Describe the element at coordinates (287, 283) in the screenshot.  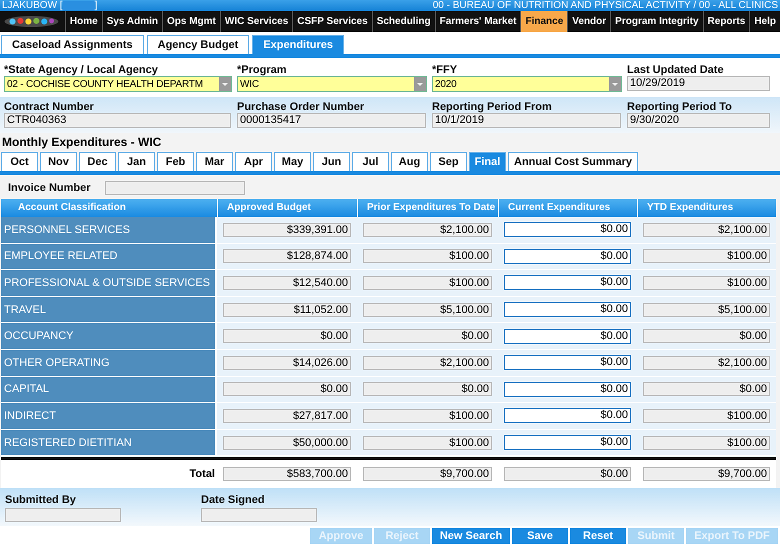
I see `amount-field: $12,540.00` at that location.